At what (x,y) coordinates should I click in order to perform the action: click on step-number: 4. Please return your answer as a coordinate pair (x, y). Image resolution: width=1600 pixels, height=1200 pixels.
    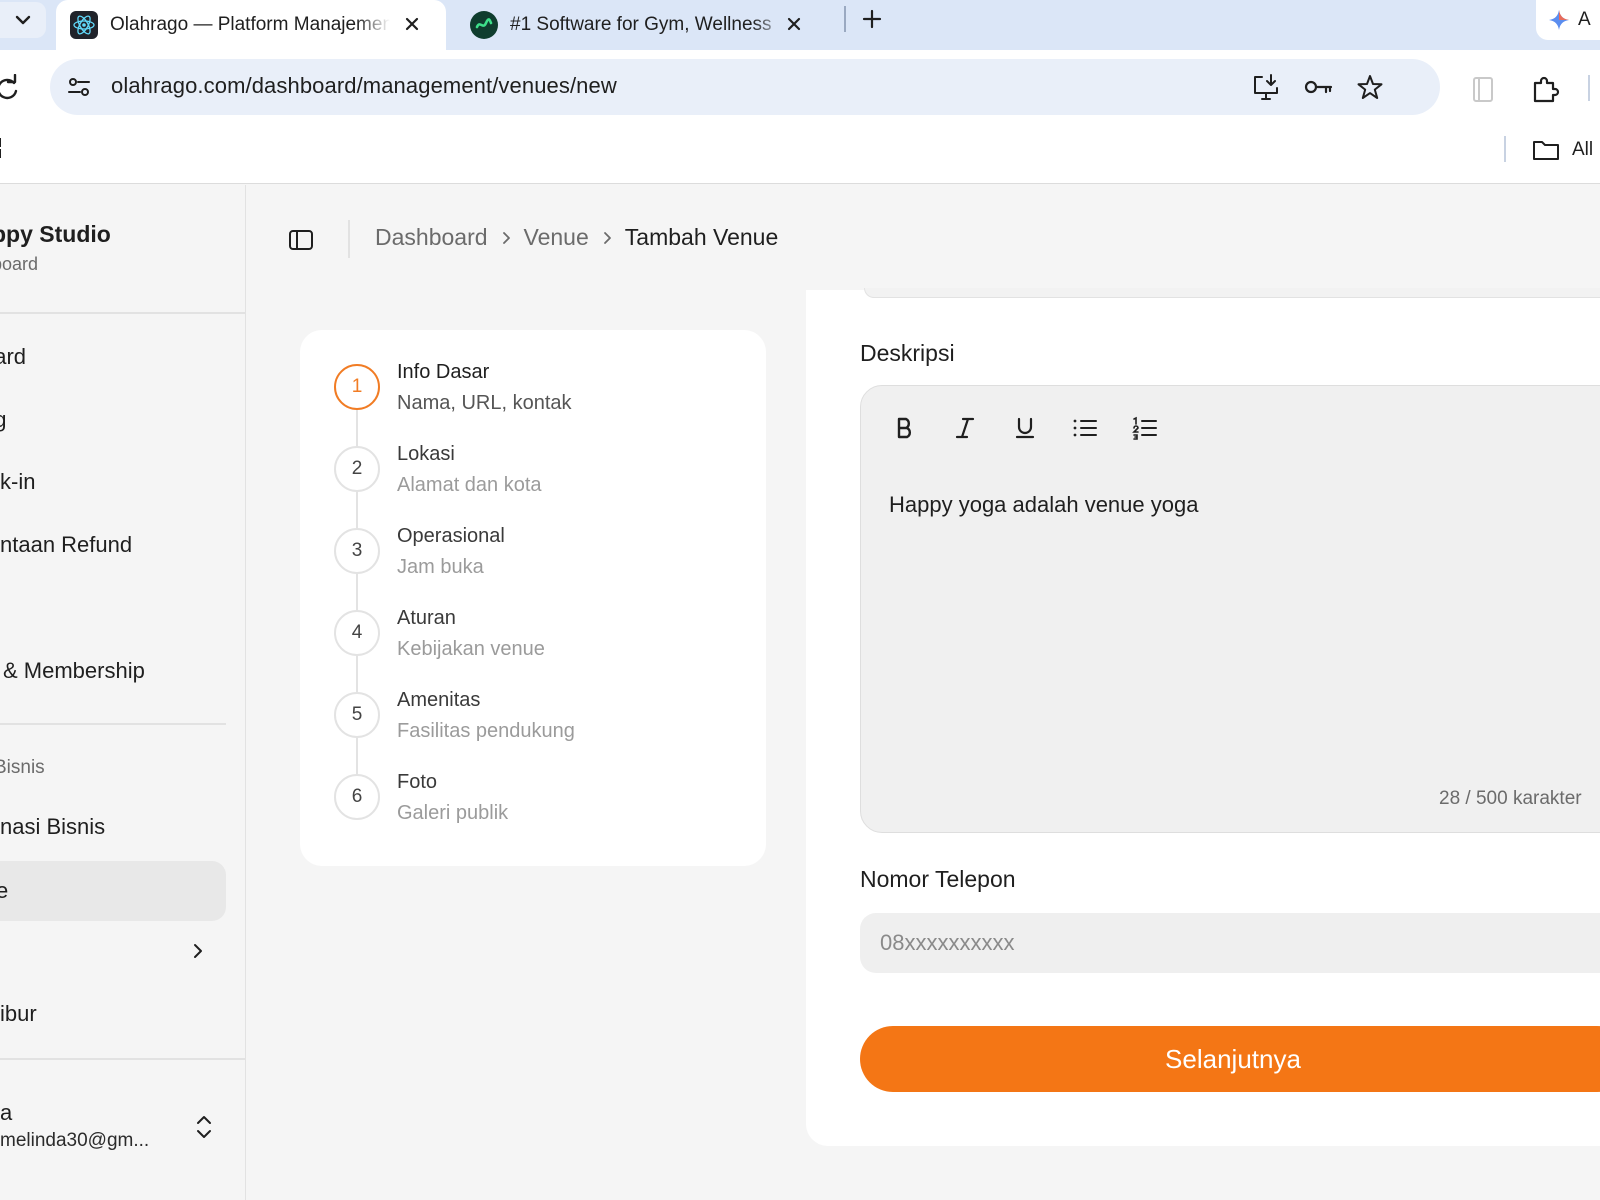
    Looking at the image, I should click on (357, 633).